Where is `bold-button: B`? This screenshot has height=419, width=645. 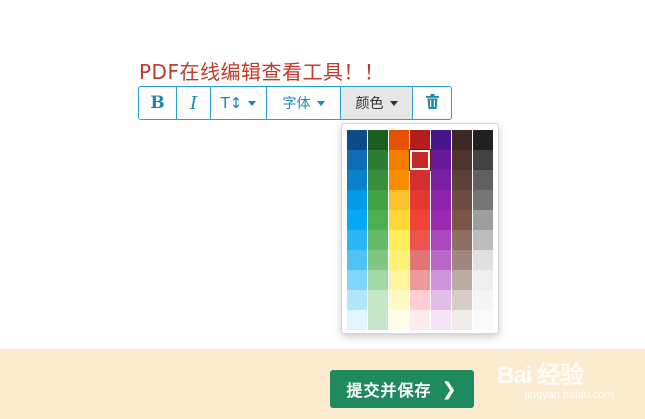
bold-button: B is located at coordinates (158, 103).